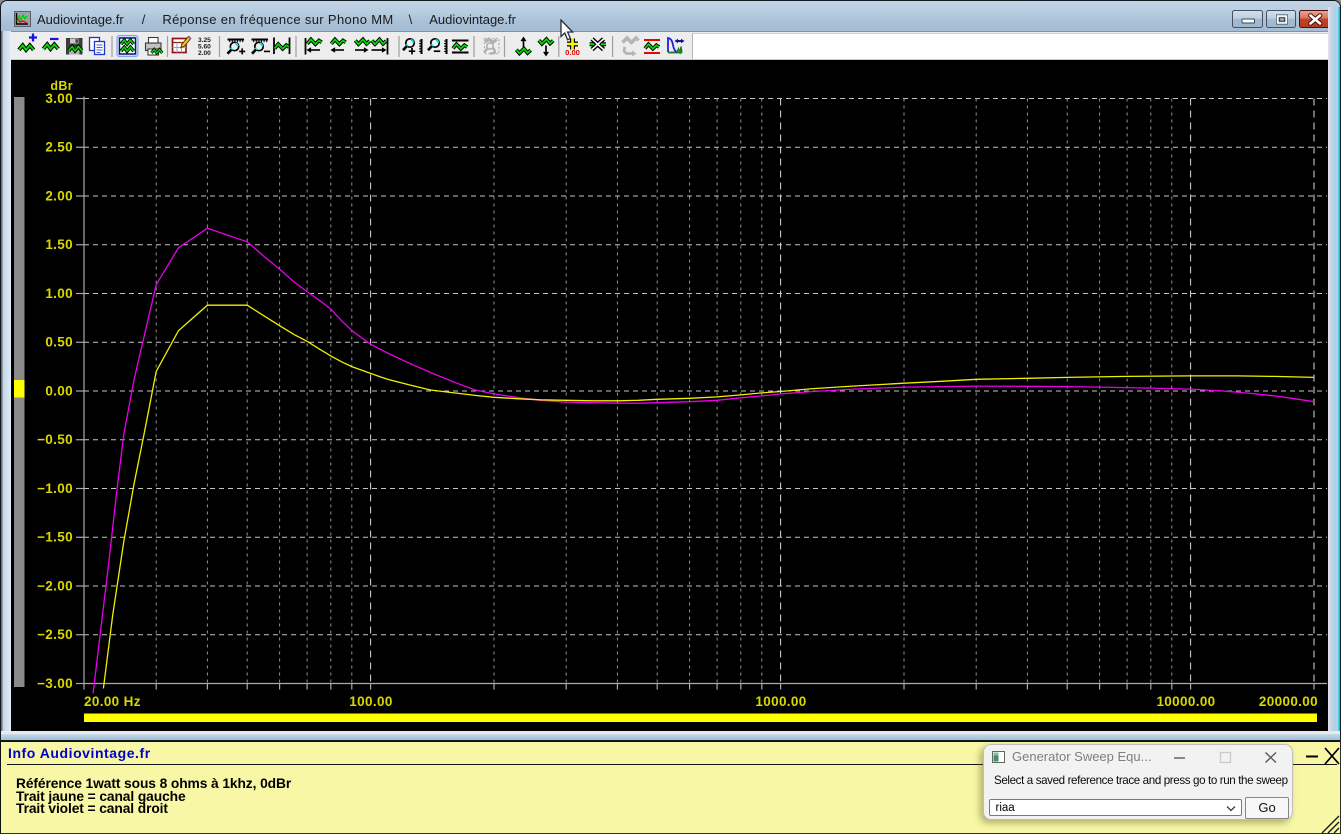 The width and height of the screenshot is (1341, 834). Describe the element at coordinates (59, 342) in the screenshot. I see `svg-text: 0.50` at that location.